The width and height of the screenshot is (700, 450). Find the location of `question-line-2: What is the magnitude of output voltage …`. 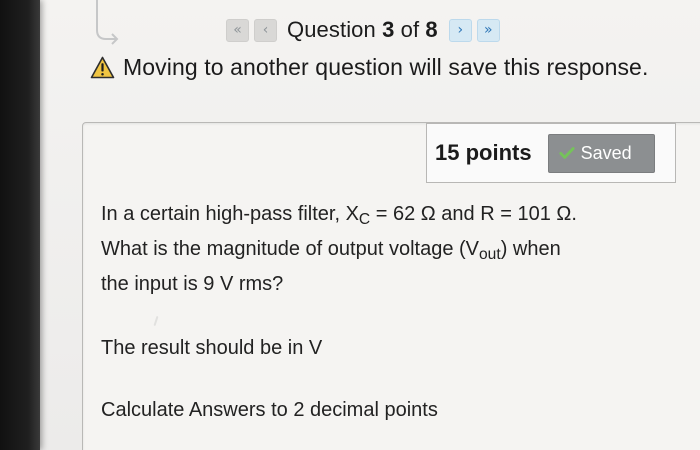

question-line-2: What is the magnitude of output voltage … is located at coordinates (331, 251).